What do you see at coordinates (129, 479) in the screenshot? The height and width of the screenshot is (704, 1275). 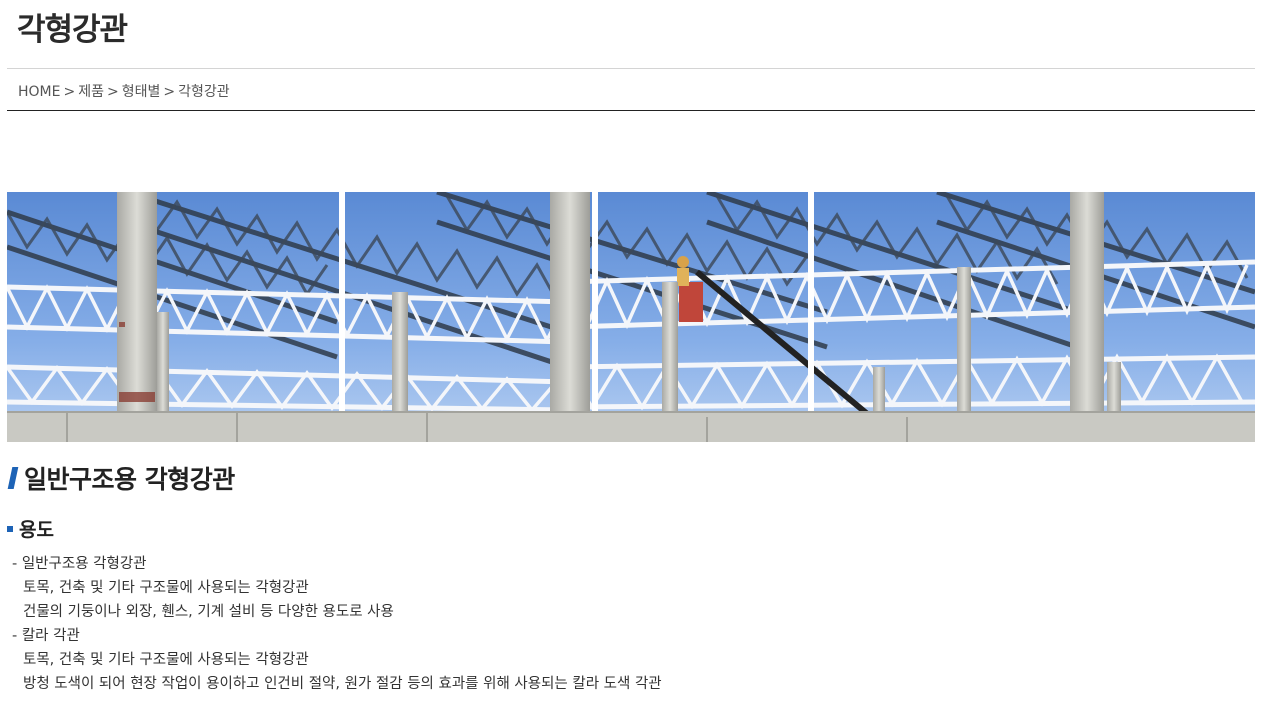 I see `section-title-text: 일반구조용 각형강관` at bounding box center [129, 479].